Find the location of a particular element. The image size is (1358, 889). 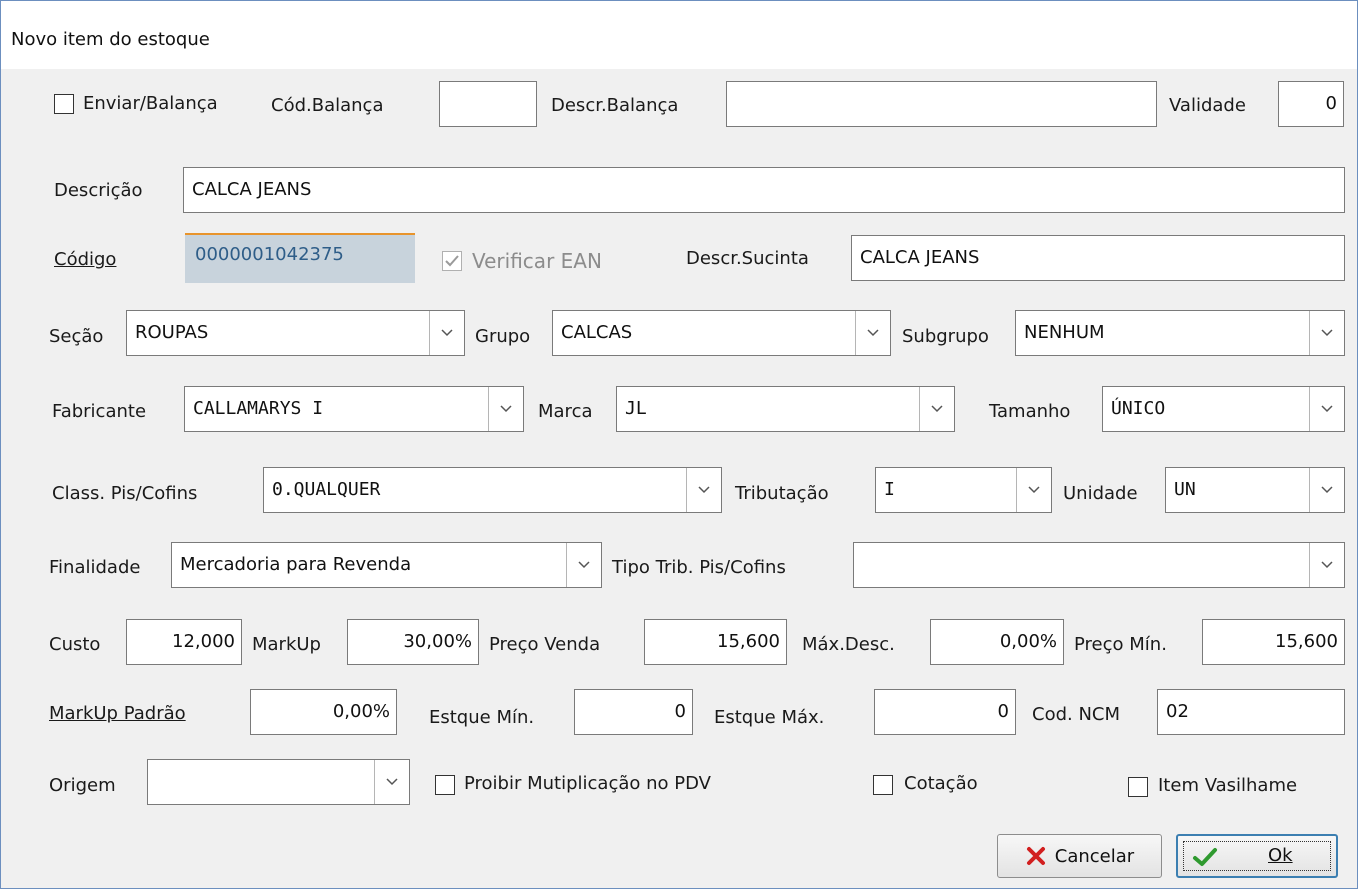

validade-field: 0 is located at coordinates (1311, 104).